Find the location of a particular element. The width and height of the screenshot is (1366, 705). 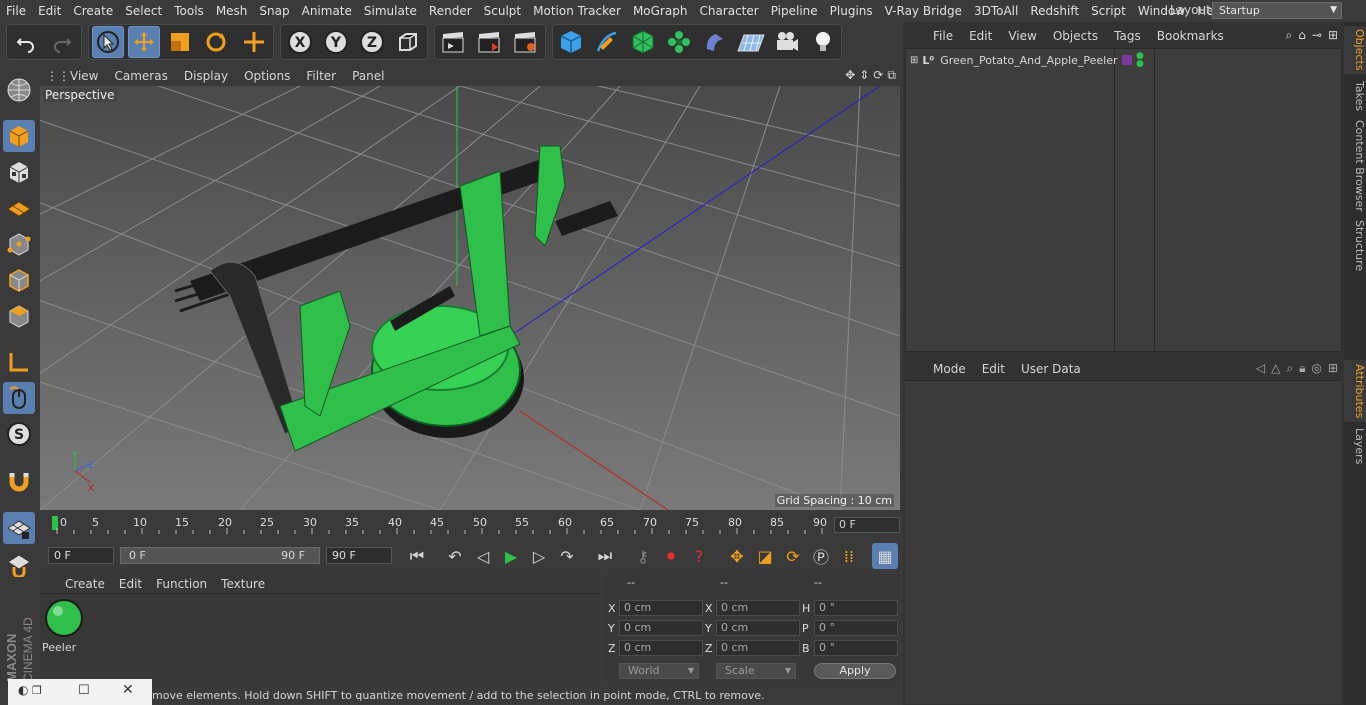

target-icon: ◎ is located at coordinates (1316, 368).